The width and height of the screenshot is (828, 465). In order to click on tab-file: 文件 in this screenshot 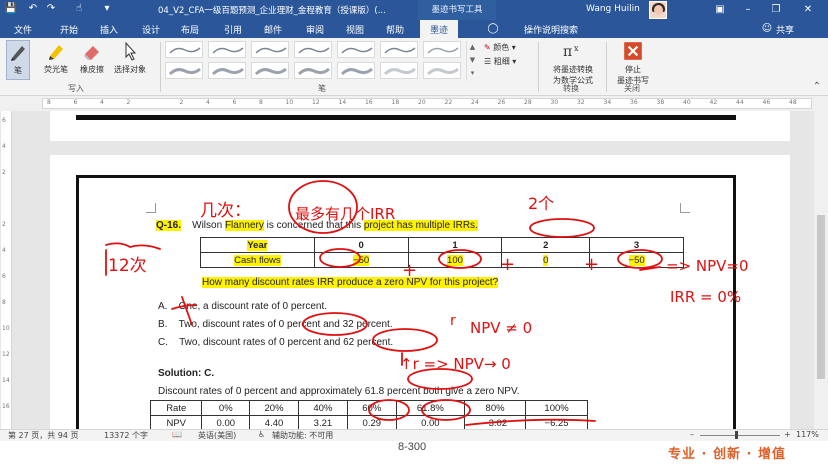, I will do `click(23, 29)`.